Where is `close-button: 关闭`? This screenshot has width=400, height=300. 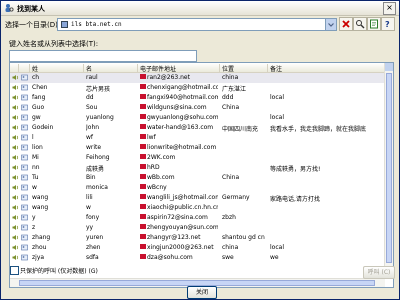 close-button: 关闭 is located at coordinates (202, 292).